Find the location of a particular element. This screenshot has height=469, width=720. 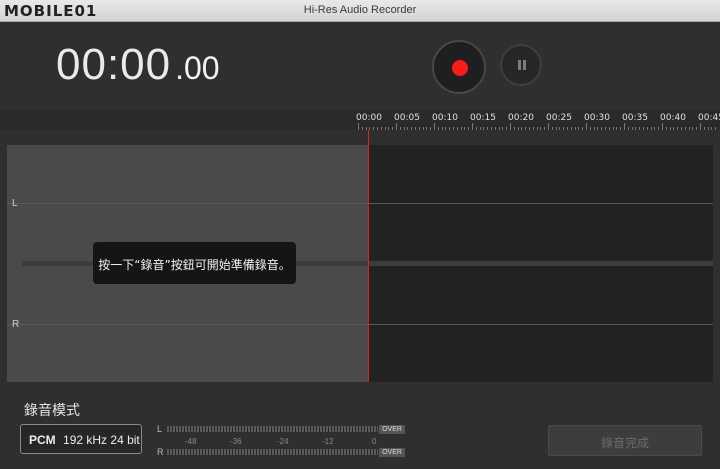

title-bar: MOBILE01 Hi-Res Audio Recorder is located at coordinates (360, 11).